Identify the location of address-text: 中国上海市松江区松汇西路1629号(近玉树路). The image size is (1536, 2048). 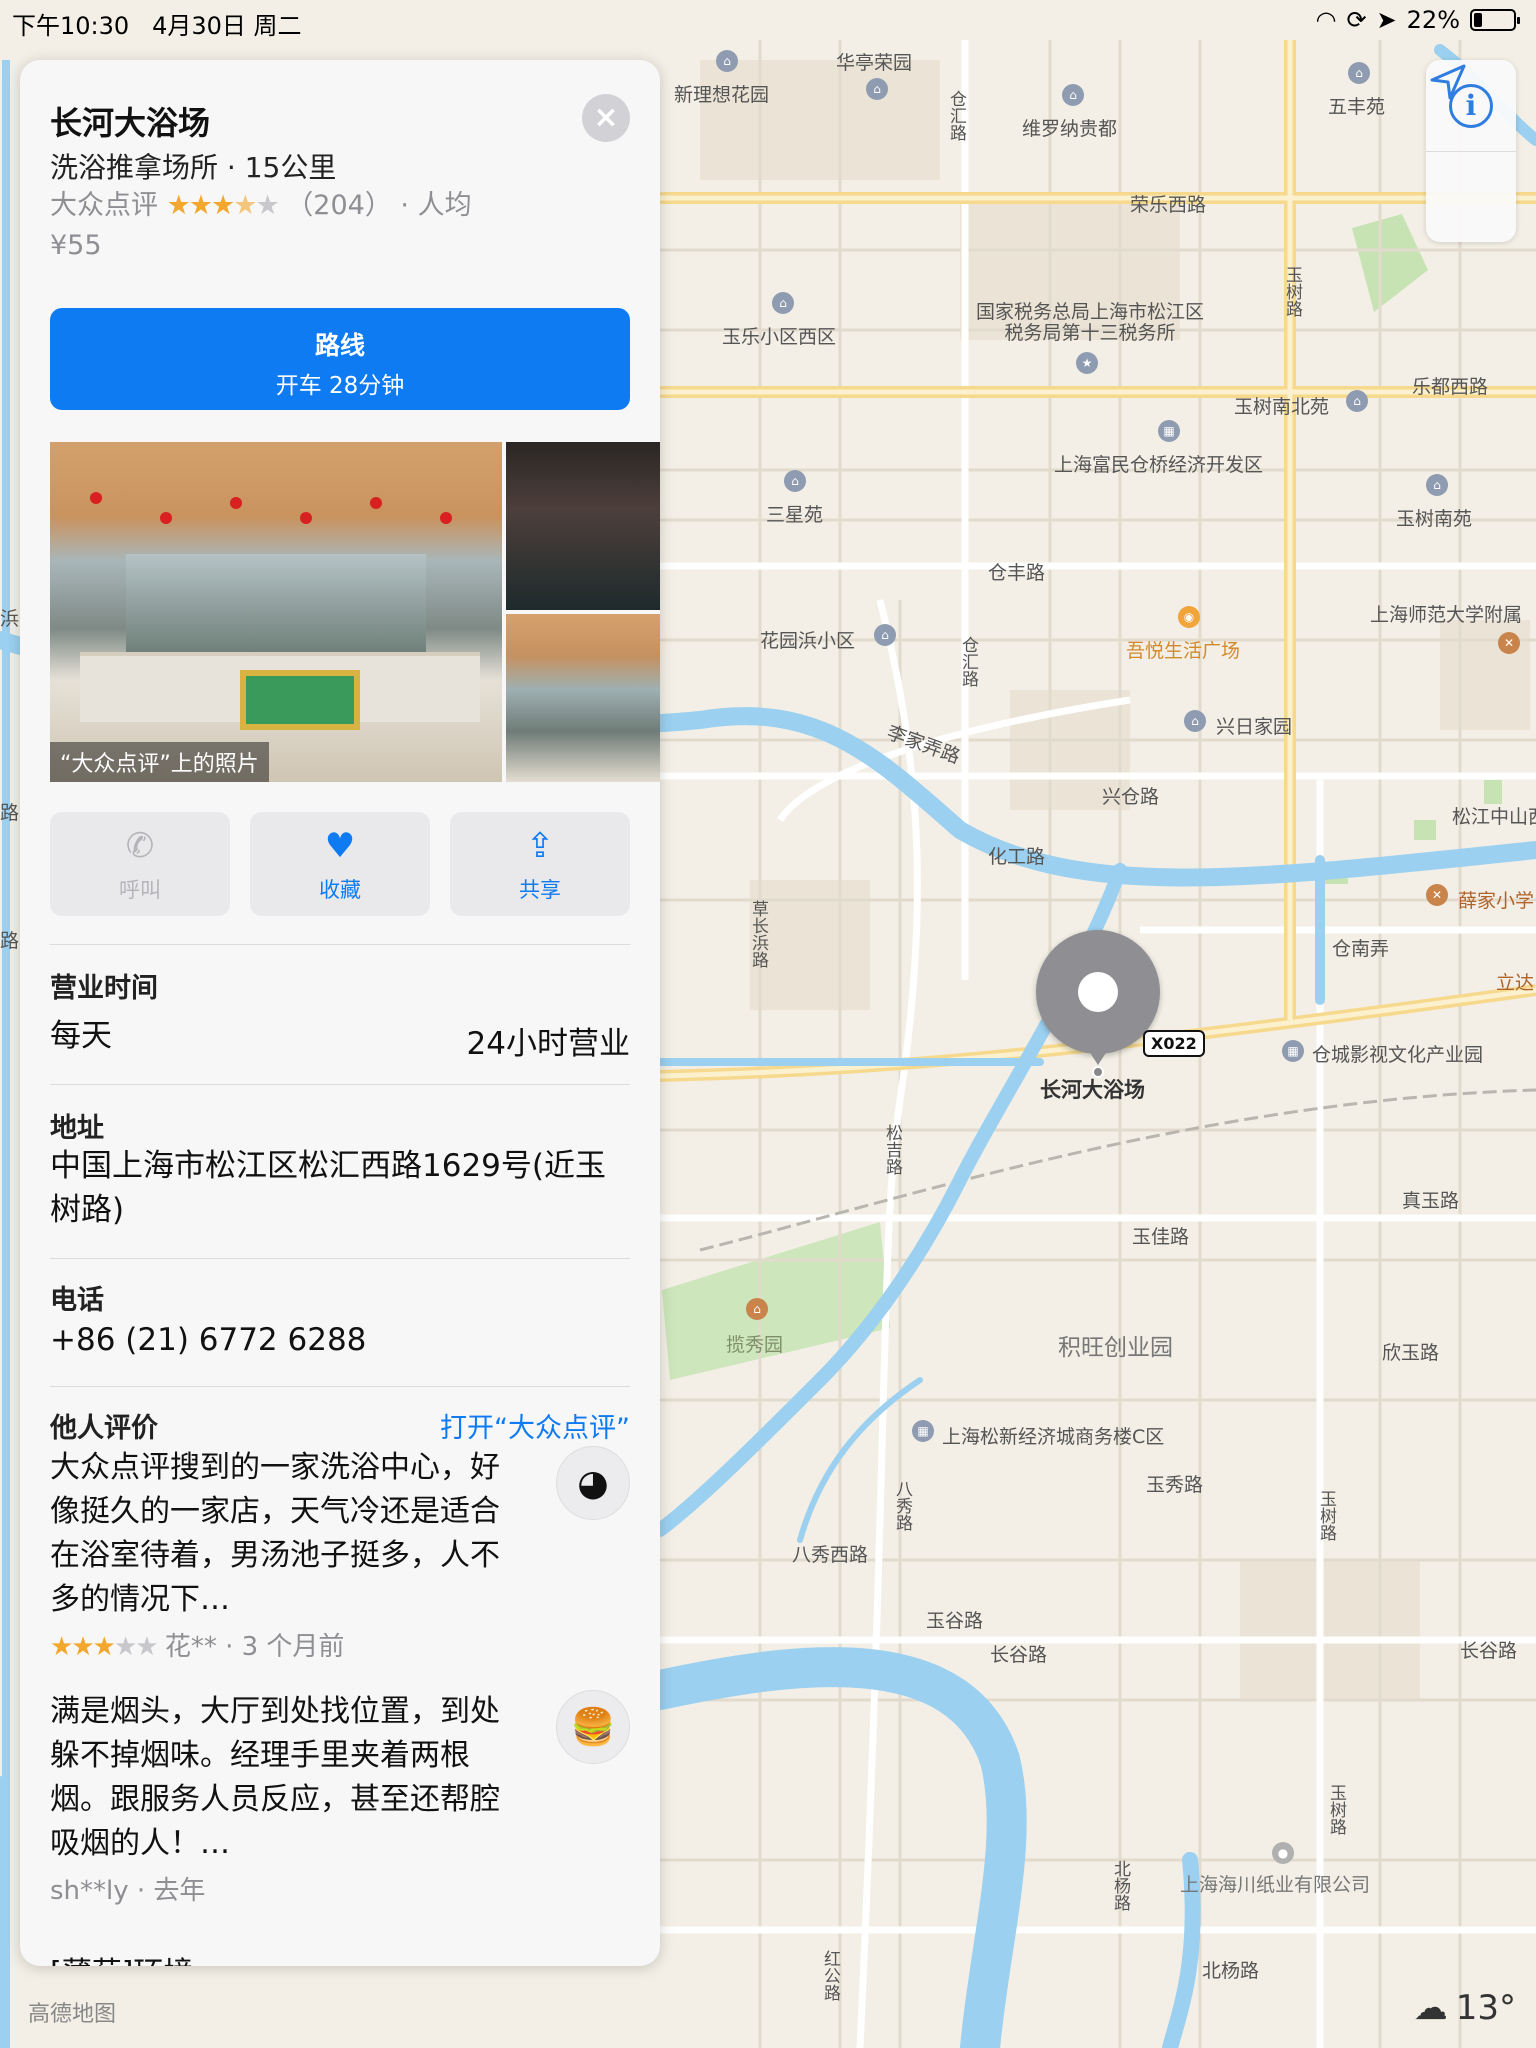
(340, 1188).